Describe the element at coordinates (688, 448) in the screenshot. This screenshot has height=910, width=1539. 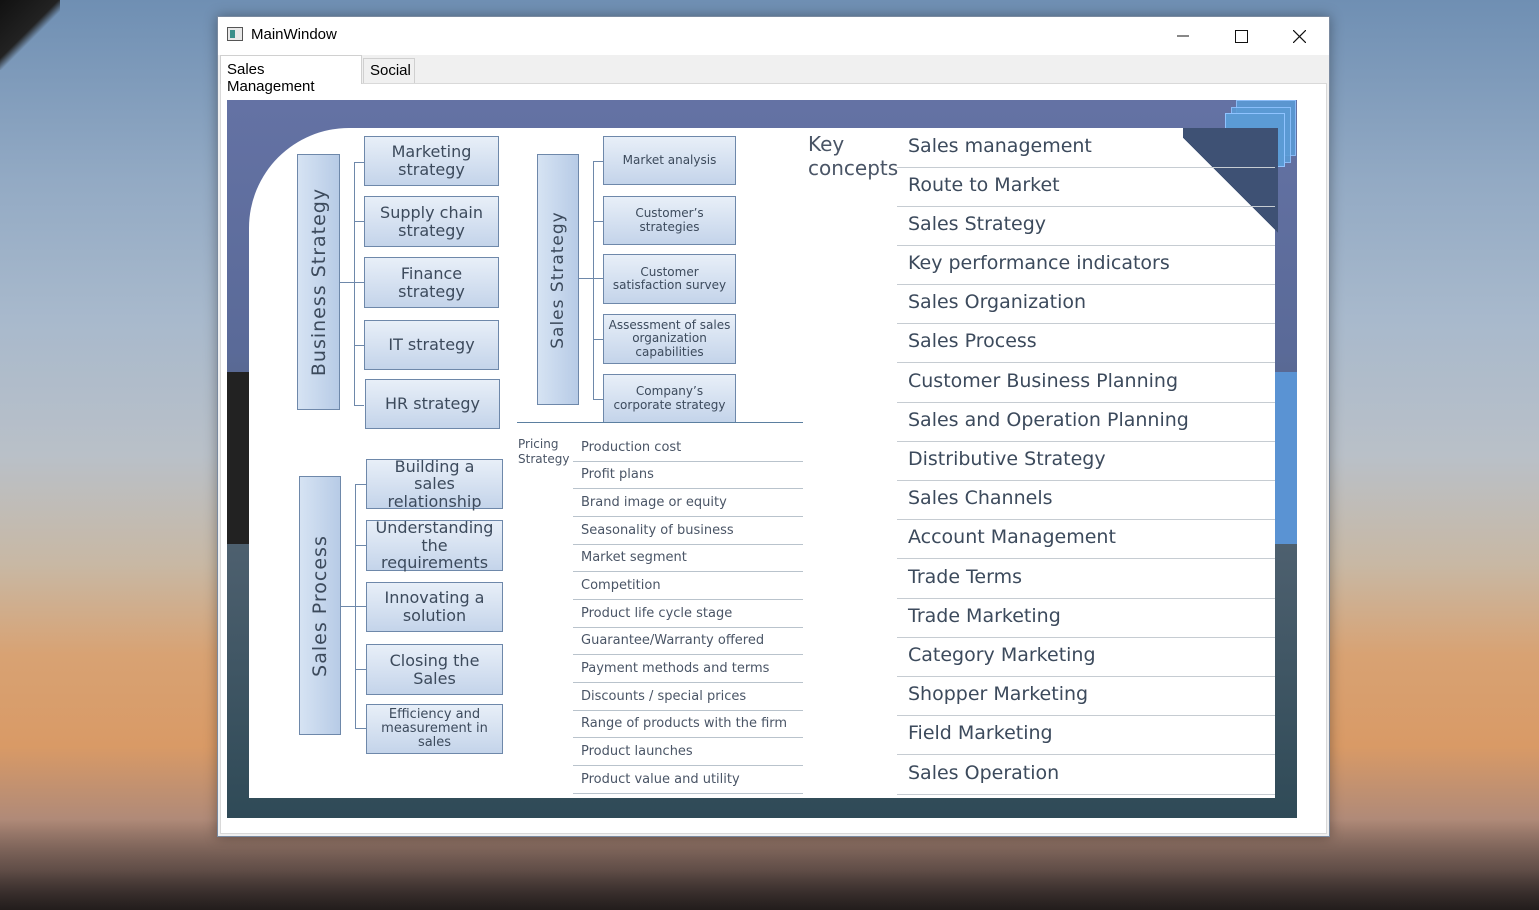
I see `pricing-factor-row: Production cost` at that location.